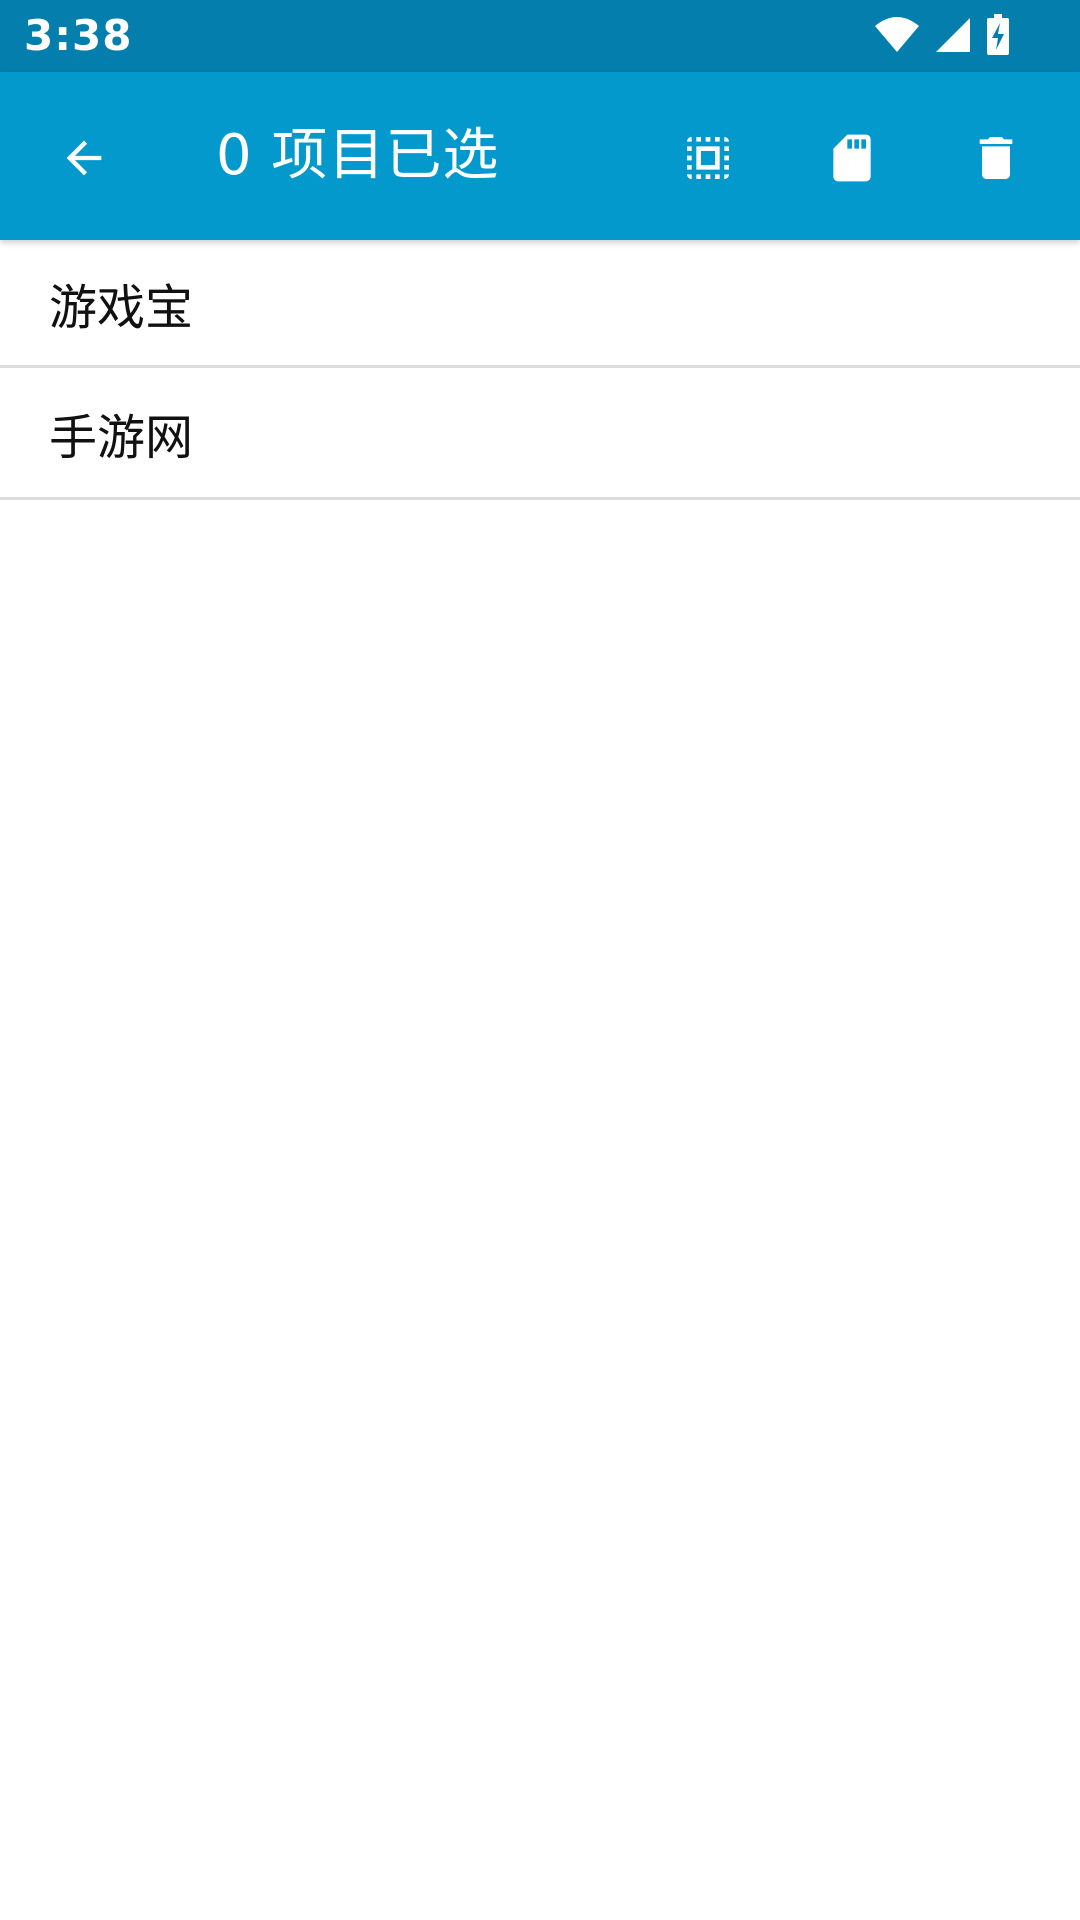 The image size is (1080, 1920). What do you see at coordinates (121, 437) in the screenshot?
I see `list-item-label: 手游网` at bounding box center [121, 437].